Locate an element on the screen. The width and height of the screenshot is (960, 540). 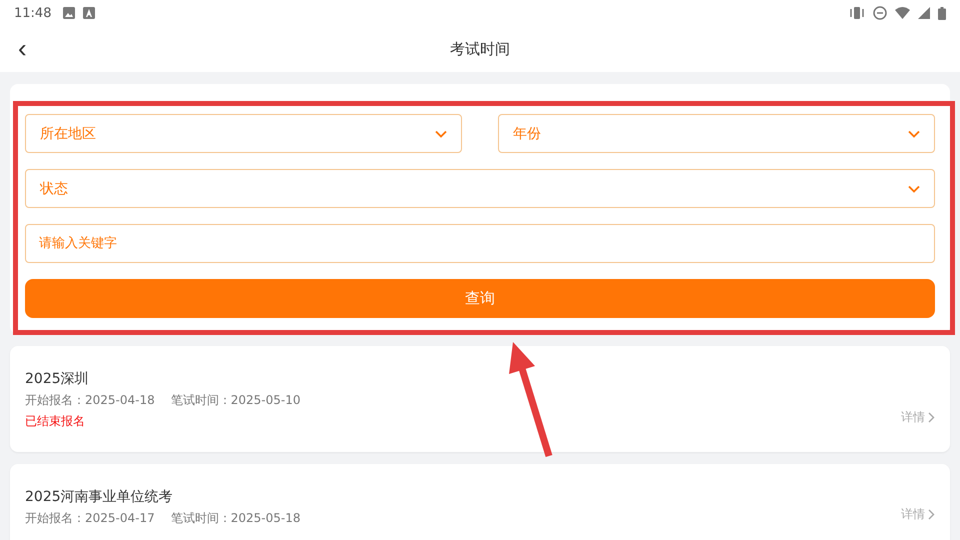
dropdown: 年份 is located at coordinates (716, 133).